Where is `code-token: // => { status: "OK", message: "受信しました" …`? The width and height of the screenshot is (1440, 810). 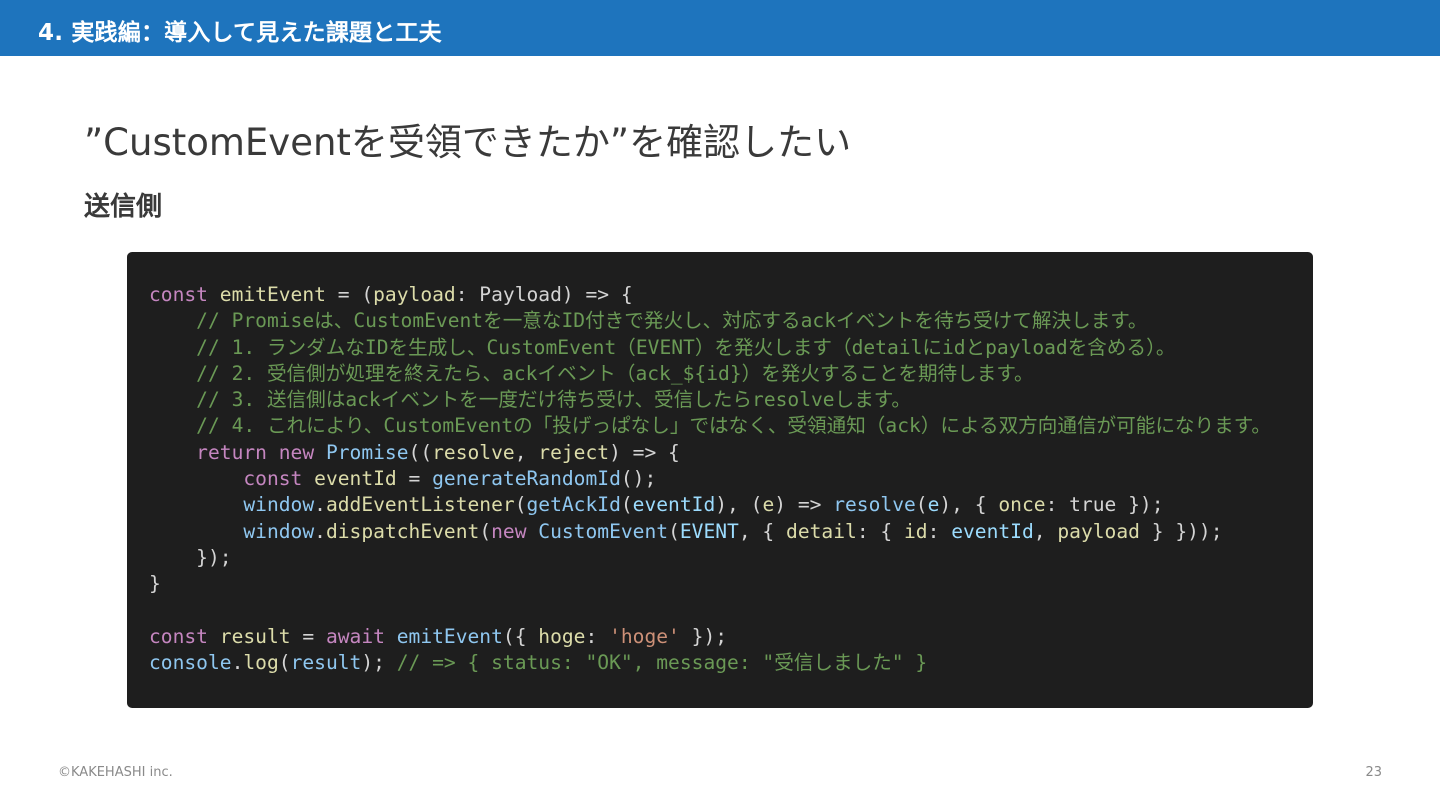 code-token: // => { status: "OK", message: "受信しました" … is located at coordinates (662, 663).